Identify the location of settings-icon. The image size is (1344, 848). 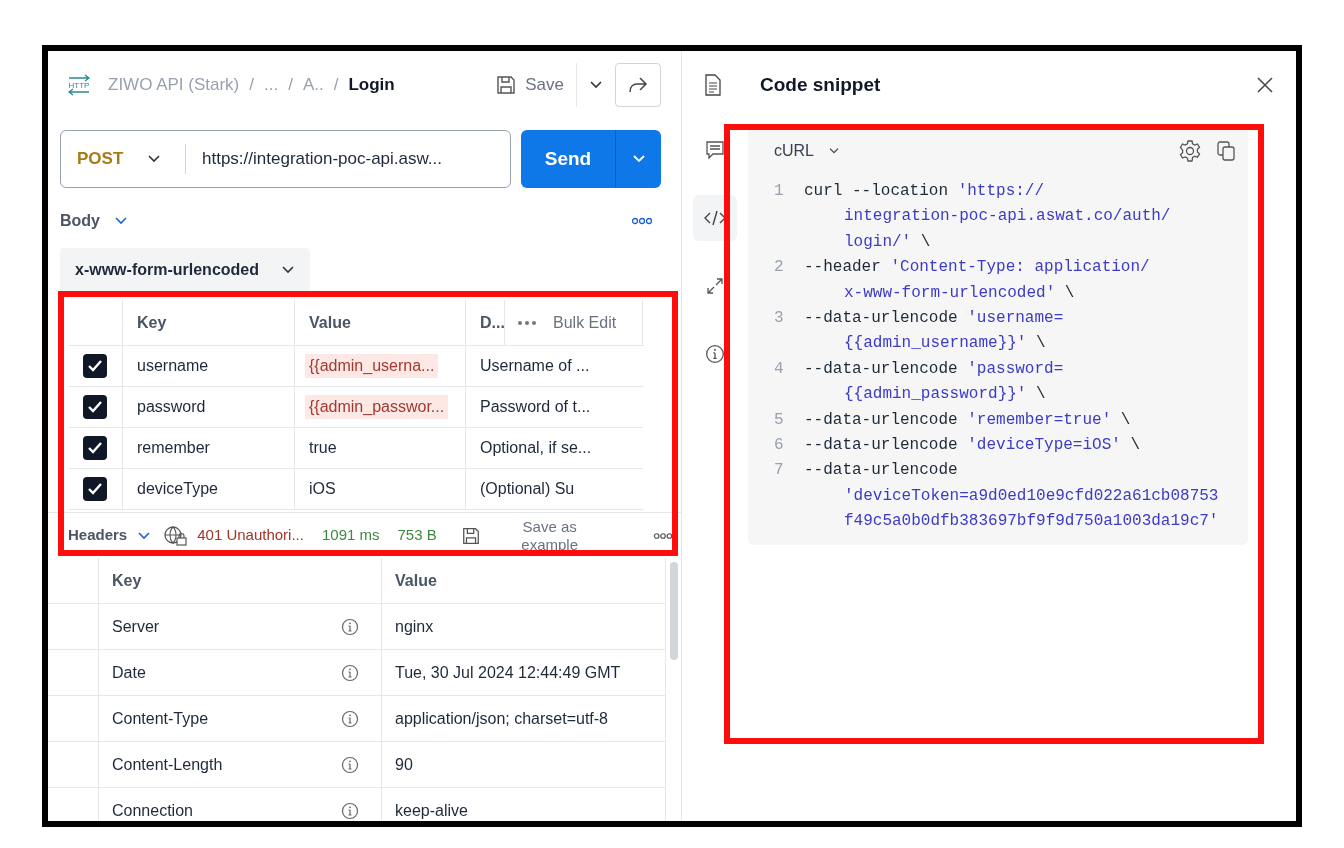
(1190, 151).